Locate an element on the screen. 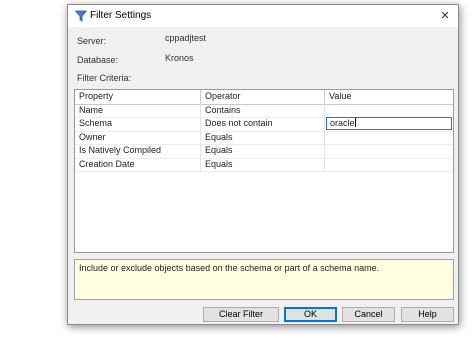  close-icon: × is located at coordinates (445, 16).